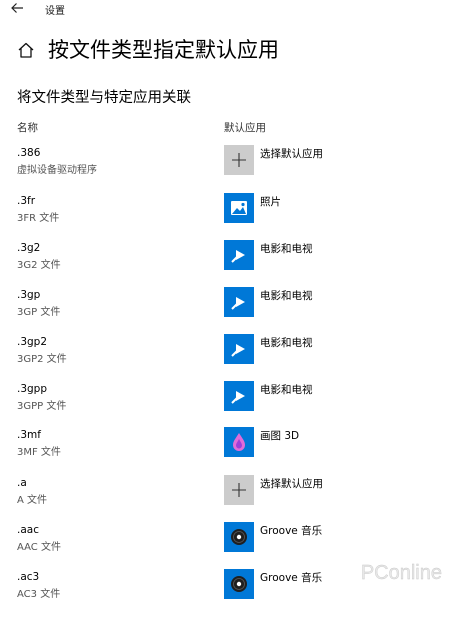 The width and height of the screenshot is (452, 617). Describe the element at coordinates (42, 406) in the screenshot. I see `file-type-description: 3GPP 文件` at that location.